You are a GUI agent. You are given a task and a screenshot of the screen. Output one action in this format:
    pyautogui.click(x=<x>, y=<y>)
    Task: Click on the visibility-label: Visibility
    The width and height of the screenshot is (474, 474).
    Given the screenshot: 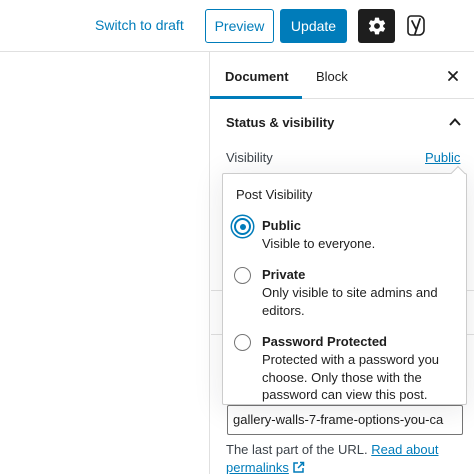 What is the action you would take?
    pyautogui.click(x=249, y=157)
    